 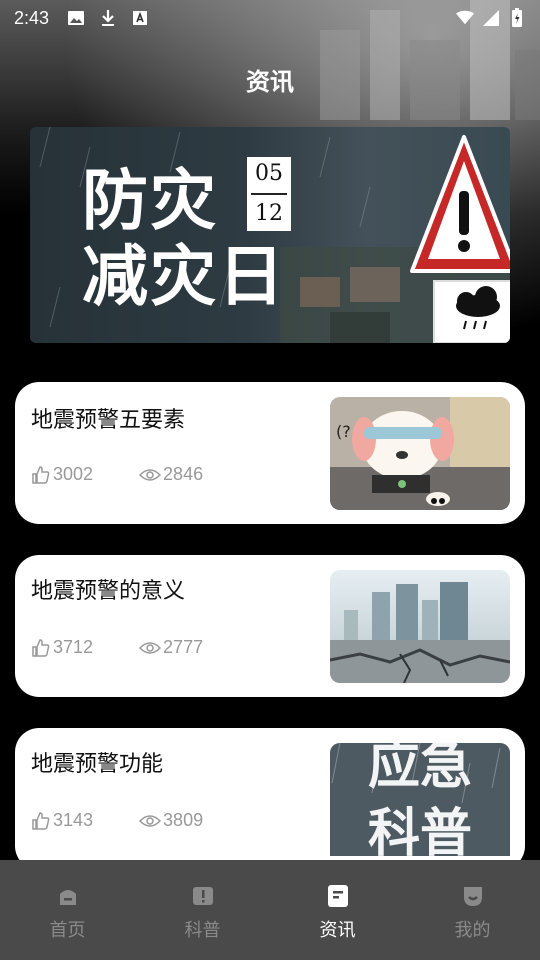 What do you see at coordinates (67, 897) in the screenshot?
I see `home-icon` at bounding box center [67, 897].